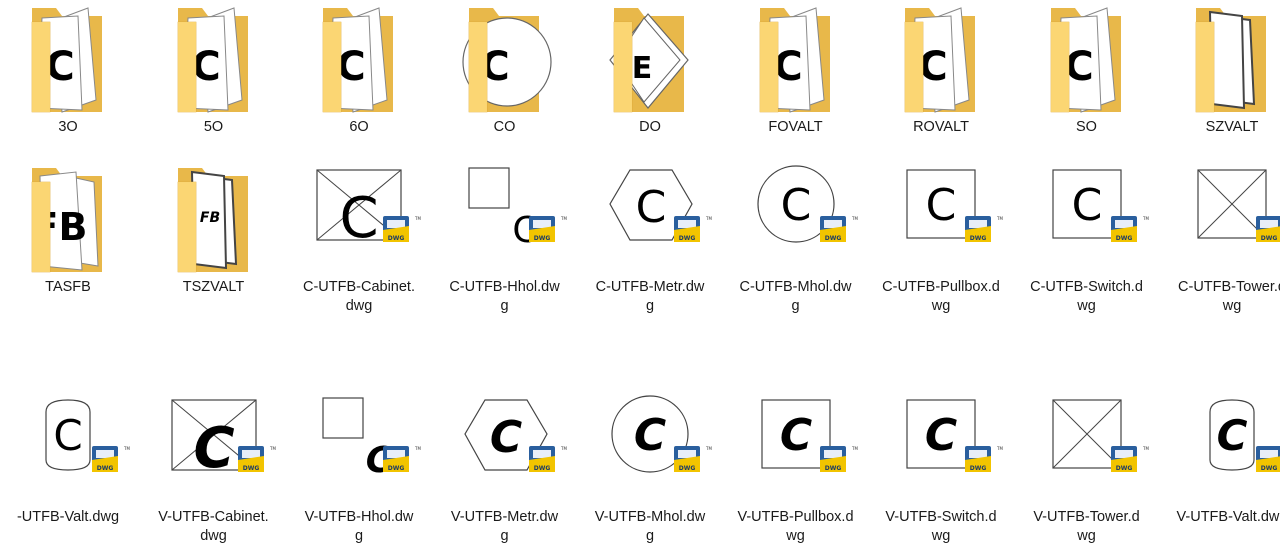 This screenshot has width=1280, height=546. I want to click on file-item-c-utfb-pullbox-dwg: C DWG TM C-UTFB-Pullbox.d wg, so click(941, 237).